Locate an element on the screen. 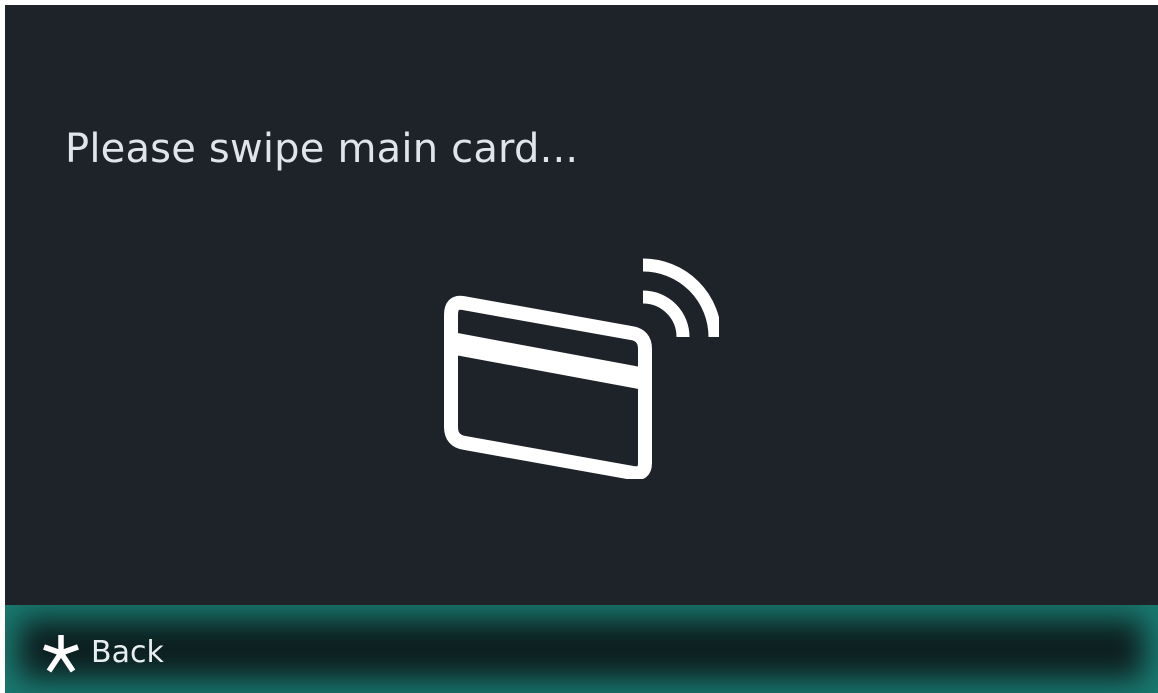 The image size is (1158, 693). back-label: Back is located at coordinates (127, 652).